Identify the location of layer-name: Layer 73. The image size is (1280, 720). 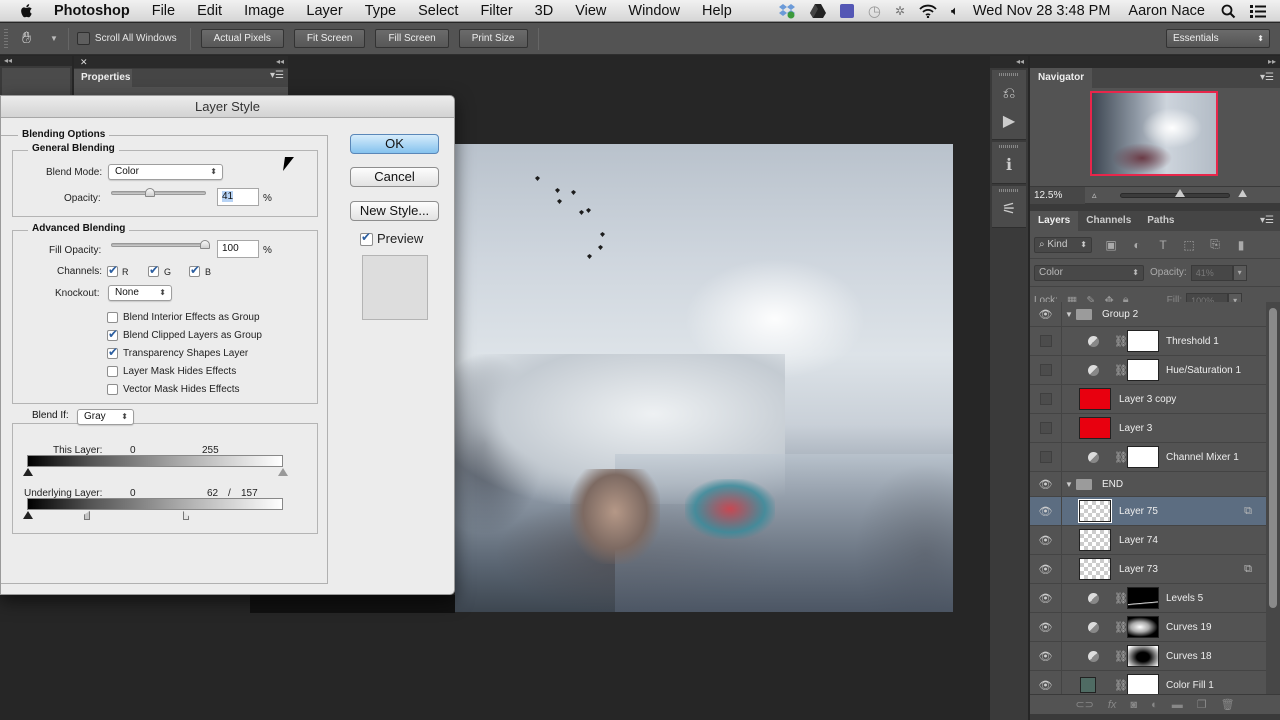
(1138, 569).